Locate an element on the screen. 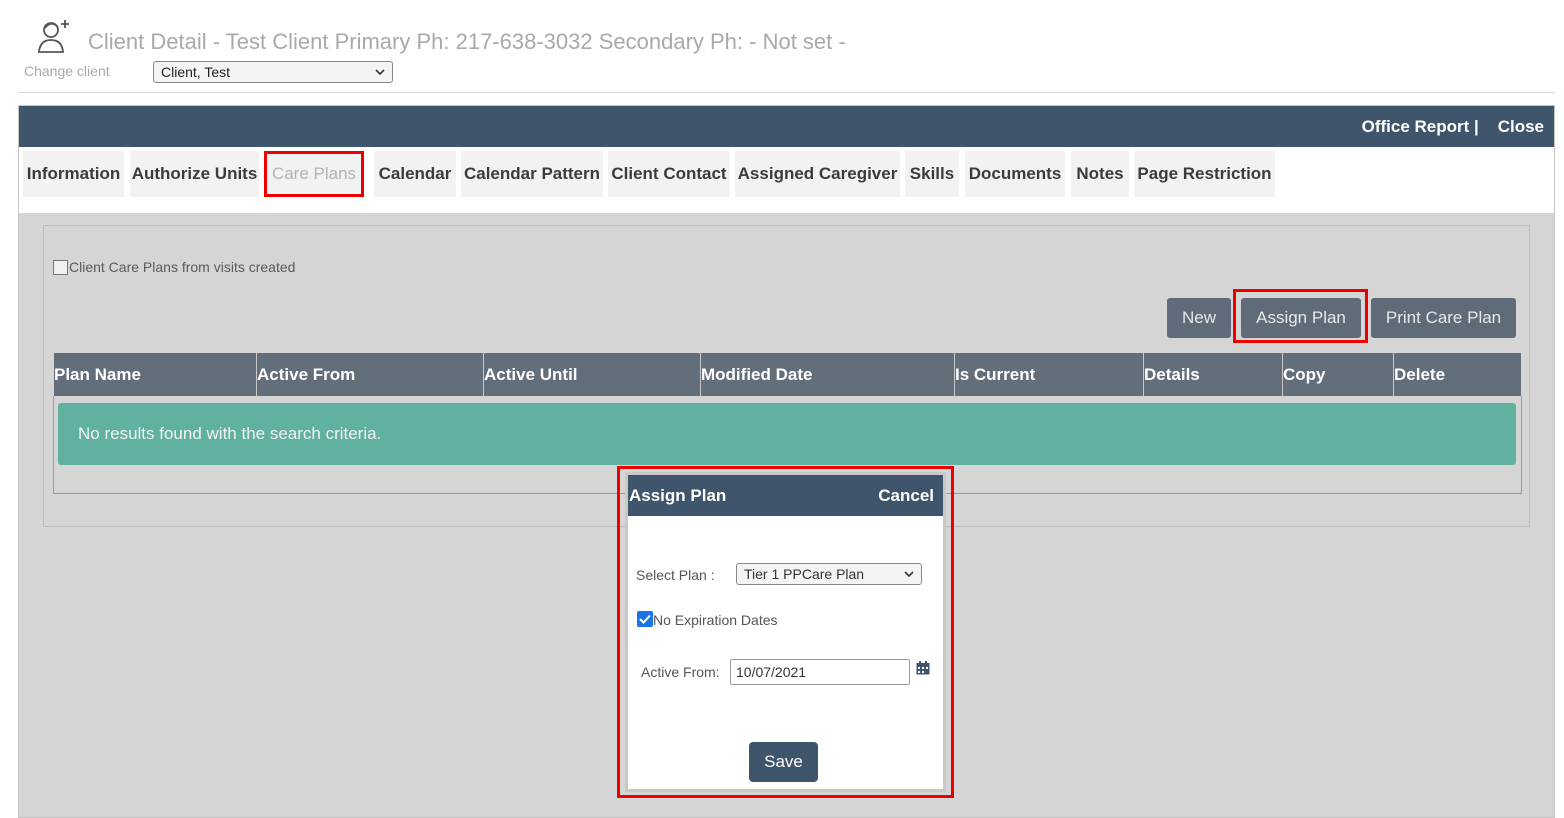 Image resolution: width=1564 pixels, height=818 pixels. client-select: Client, Test is located at coordinates (273, 72).